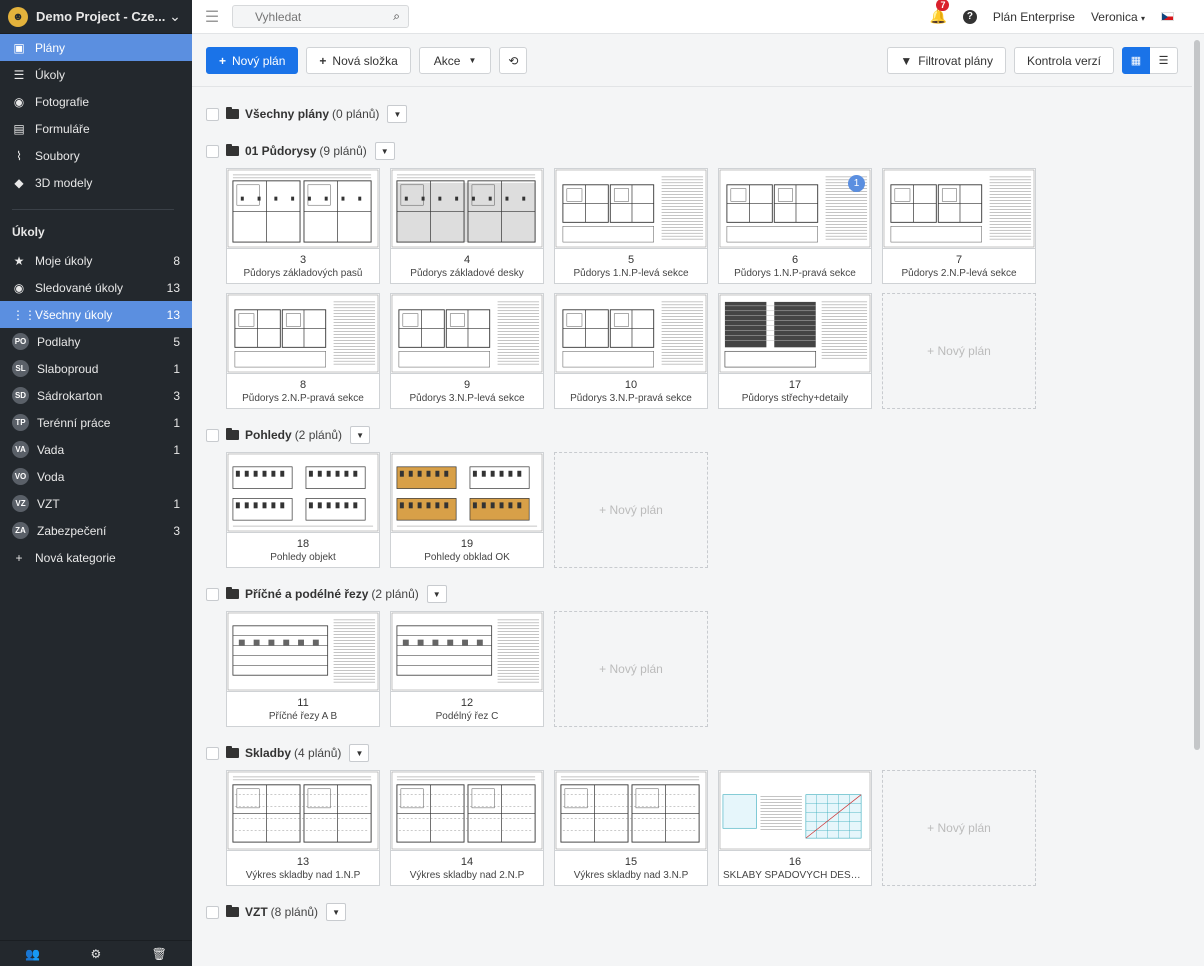 The height and width of the screenshot is (966, 1204). I want to click on folder-name: Všechny plány, so click(287, 114).